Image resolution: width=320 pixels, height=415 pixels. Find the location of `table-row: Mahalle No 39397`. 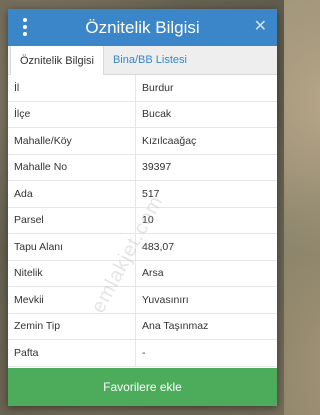

table-row: Mahalle No 39397 is located at coordinates (142, 167).